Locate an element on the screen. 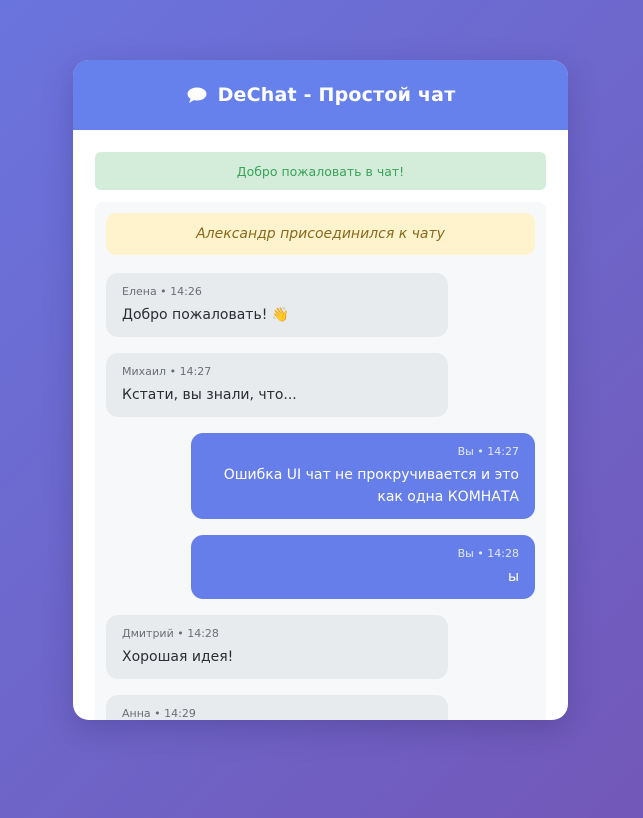 The image size is (643, 818). message-meta: Елена • 14:26 is located at coordinates (162, 291).